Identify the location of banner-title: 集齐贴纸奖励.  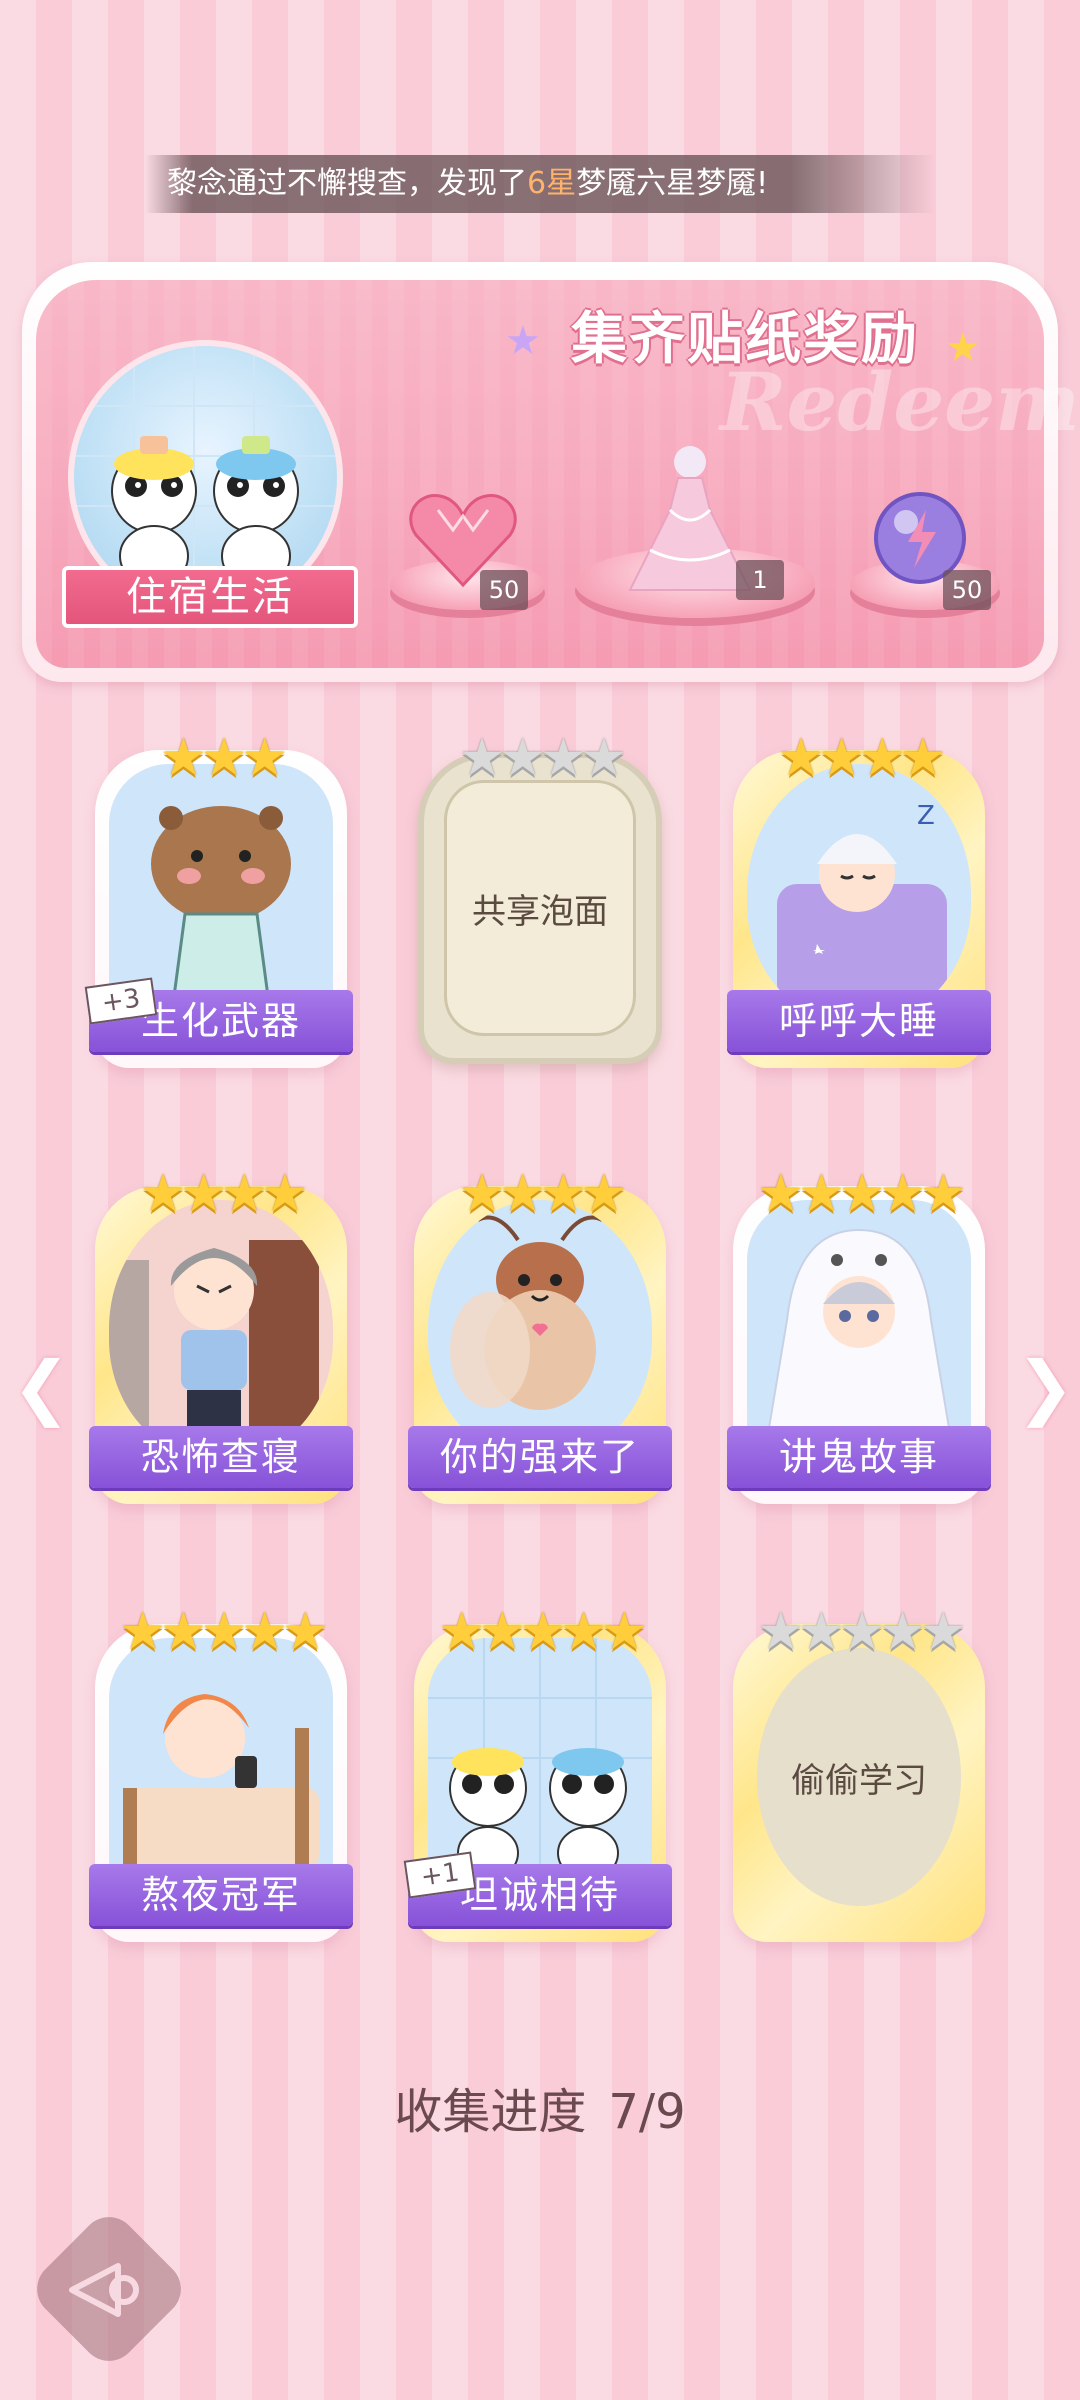
(745, 339).